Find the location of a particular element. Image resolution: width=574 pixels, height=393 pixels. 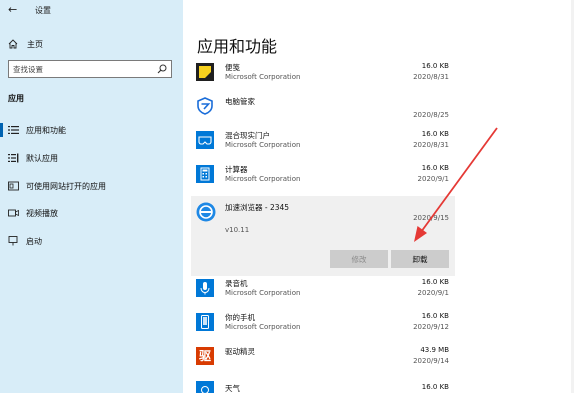

page-title: 应用和功能 is located at coordinates (237, 46).